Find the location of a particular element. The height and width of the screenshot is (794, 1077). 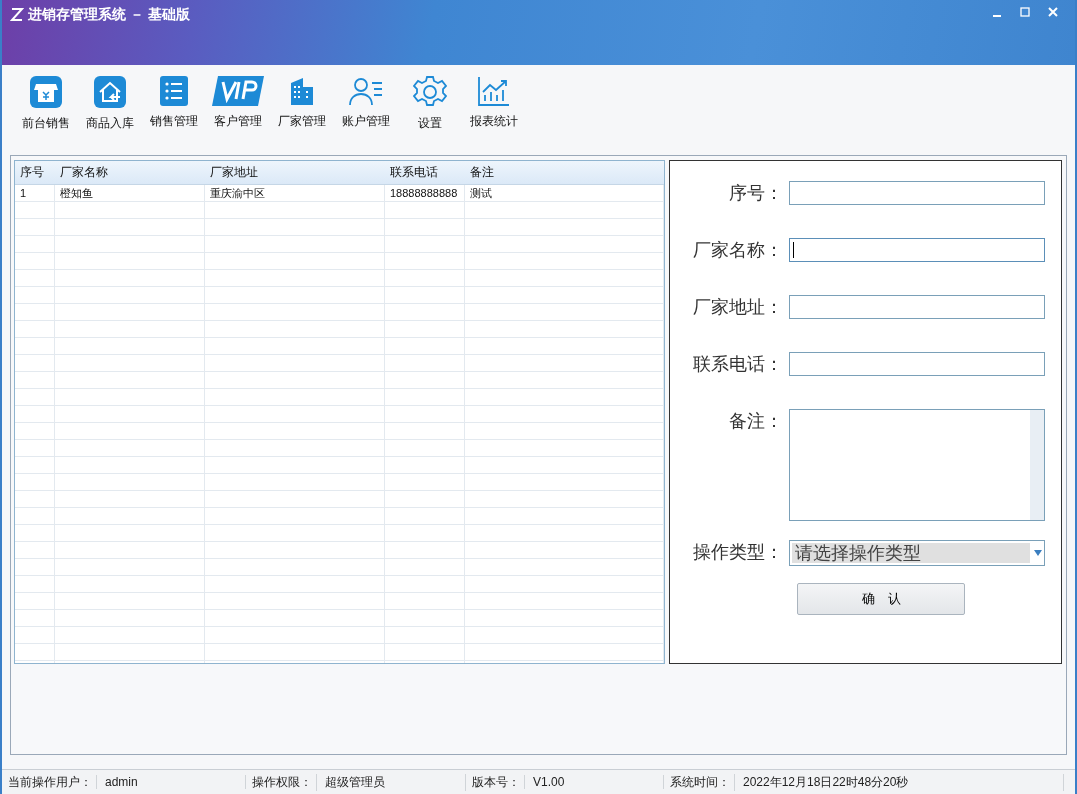

column-header: 联系电话 is located at coordinates (425, 172).